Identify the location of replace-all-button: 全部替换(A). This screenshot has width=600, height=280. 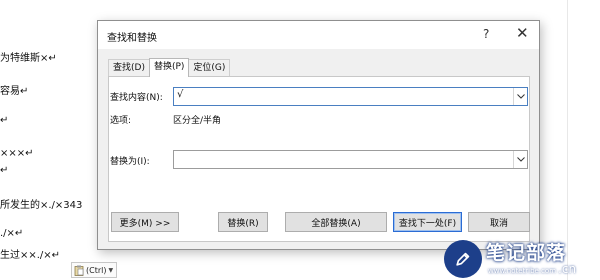
(336, 222).